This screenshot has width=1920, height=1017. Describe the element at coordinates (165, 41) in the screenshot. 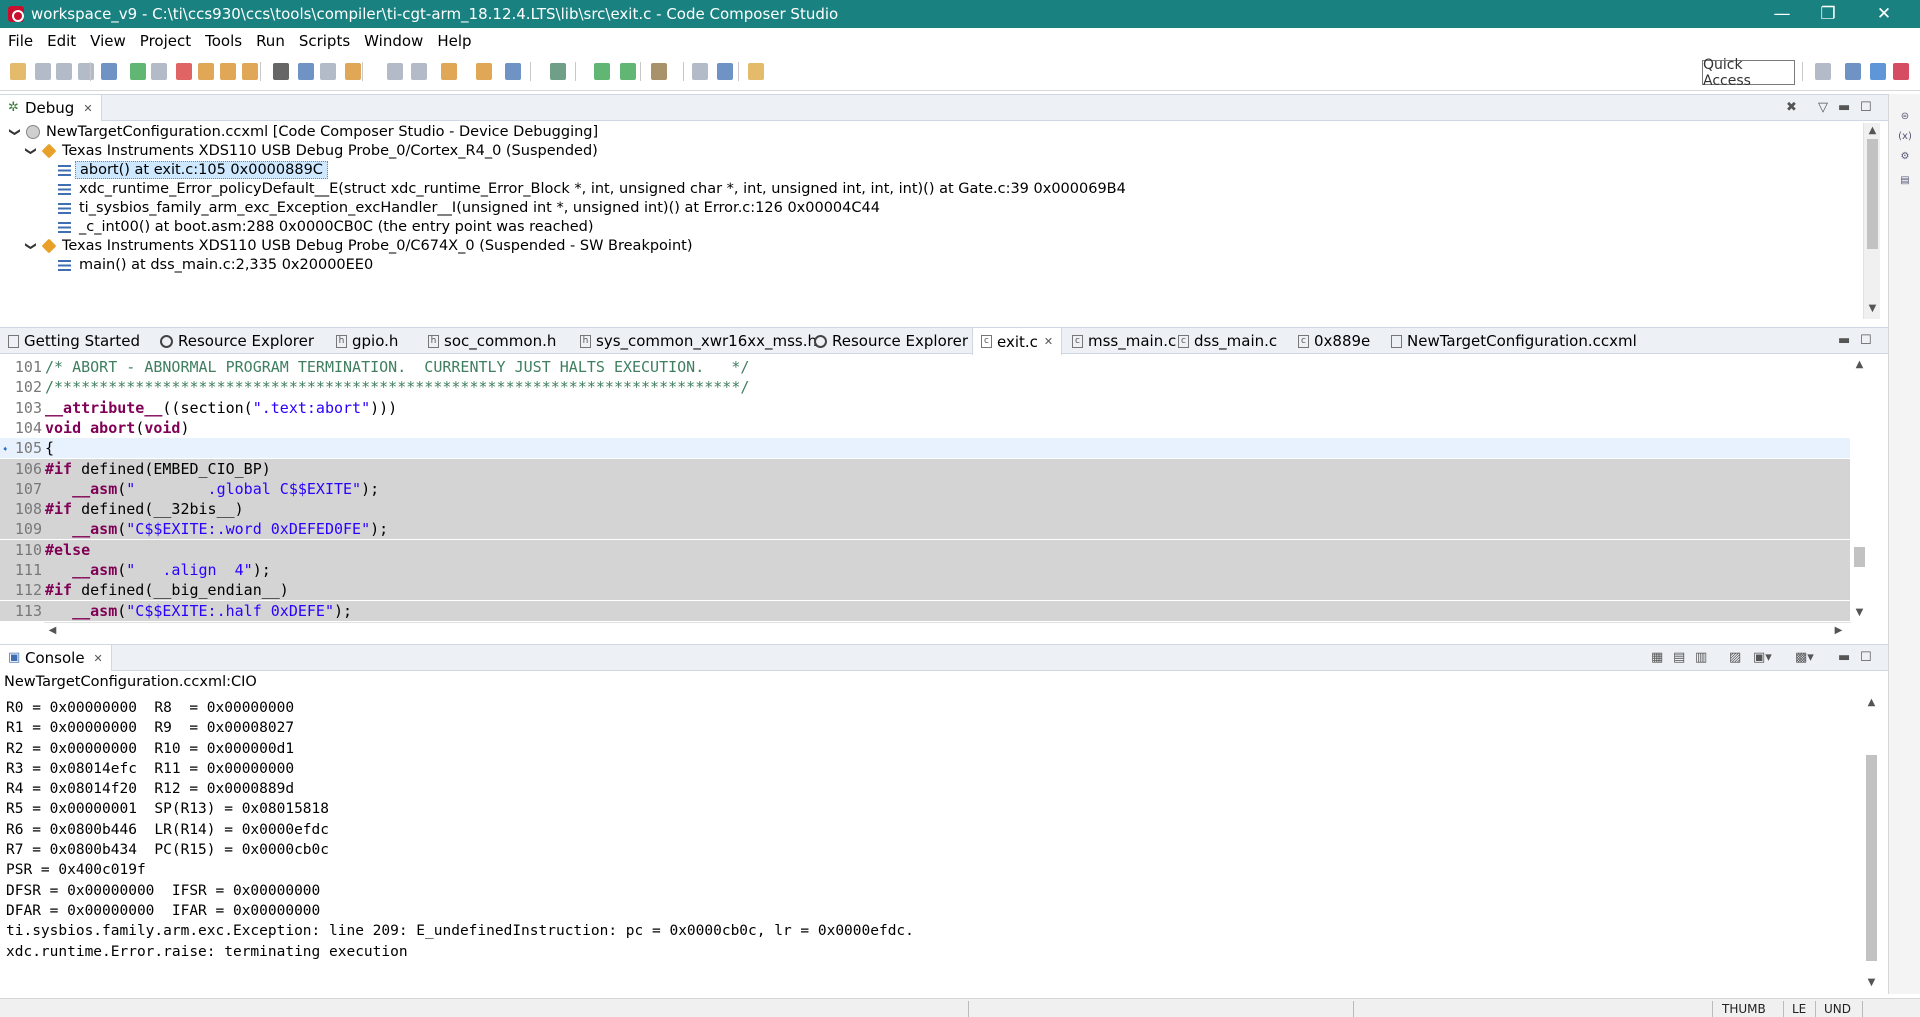

I see `menu-project: Project` at that location.